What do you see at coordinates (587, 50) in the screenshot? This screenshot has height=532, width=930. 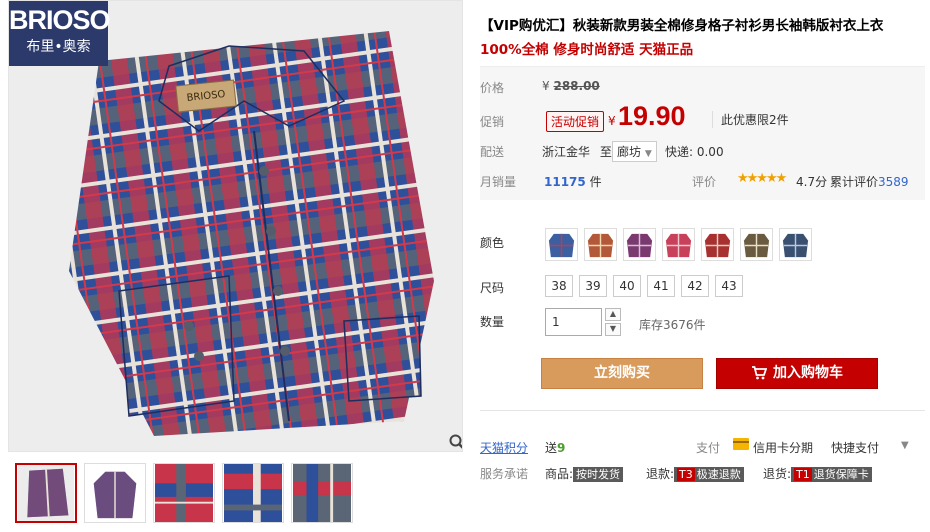 I see `product-subtitle: 100%全棉 修身时尚舒适 天猫正品` at bounding box center [587, 50].